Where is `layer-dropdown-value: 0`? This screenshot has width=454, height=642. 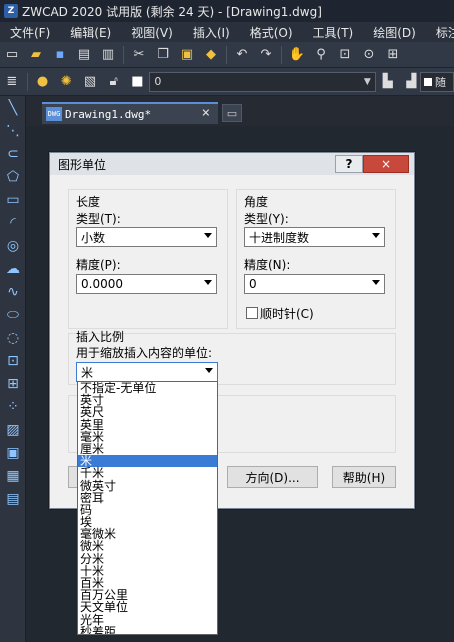
layer-dropdown-value: 0 is located at coordinates (158, 81).